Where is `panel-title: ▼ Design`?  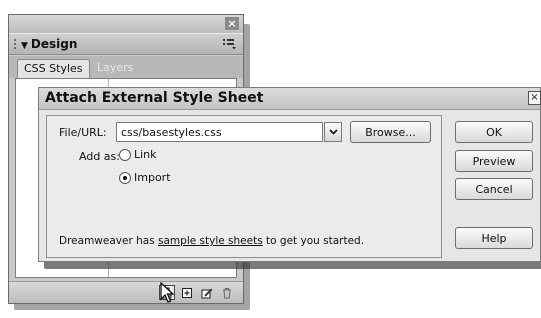 panel-title: ▼ Design is located at coordinates (49, 44).